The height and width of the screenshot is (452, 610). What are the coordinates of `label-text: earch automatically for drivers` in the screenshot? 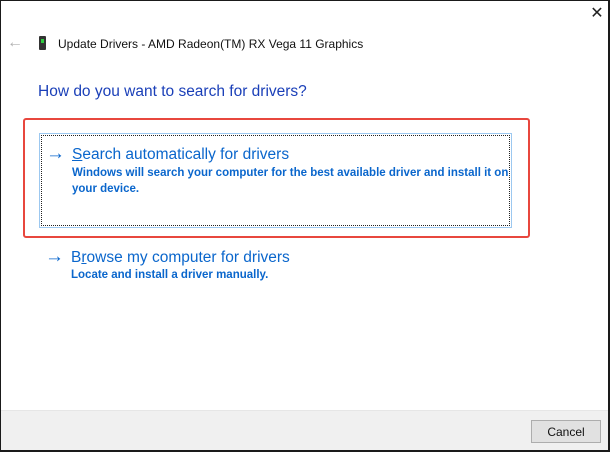 It's located at (186, 154).